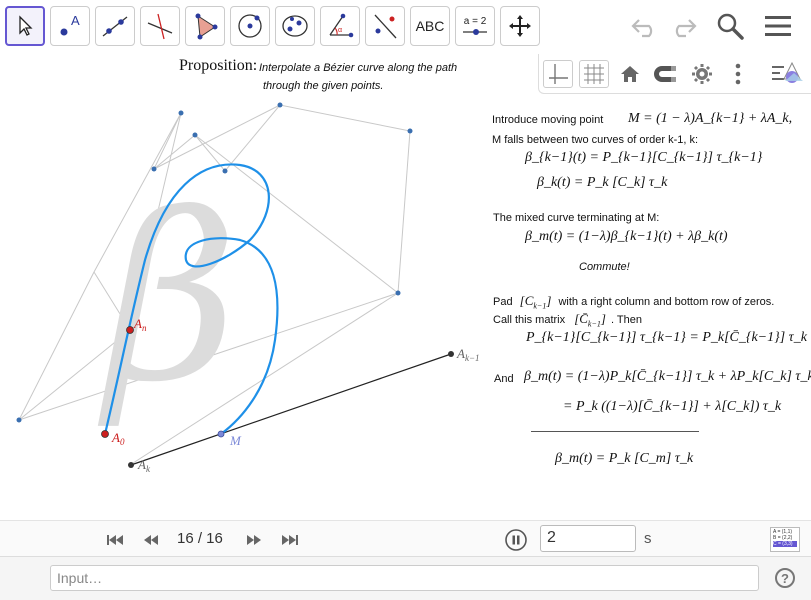 This screenshot has width=811, height=600. I want to click on commute-text: Commute!, so click(604, 267).